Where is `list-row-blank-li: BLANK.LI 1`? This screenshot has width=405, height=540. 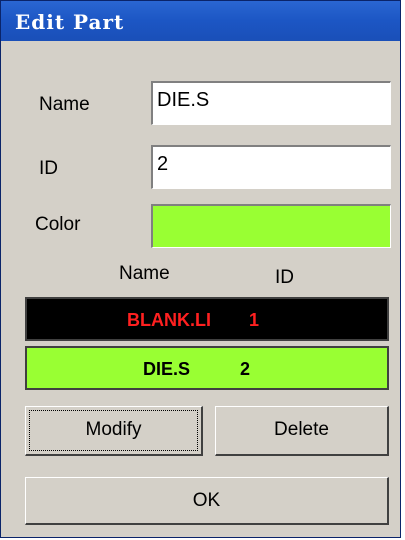 list-row-blank-li: BLANK.LI 1 is located at coordinates (207, 319).